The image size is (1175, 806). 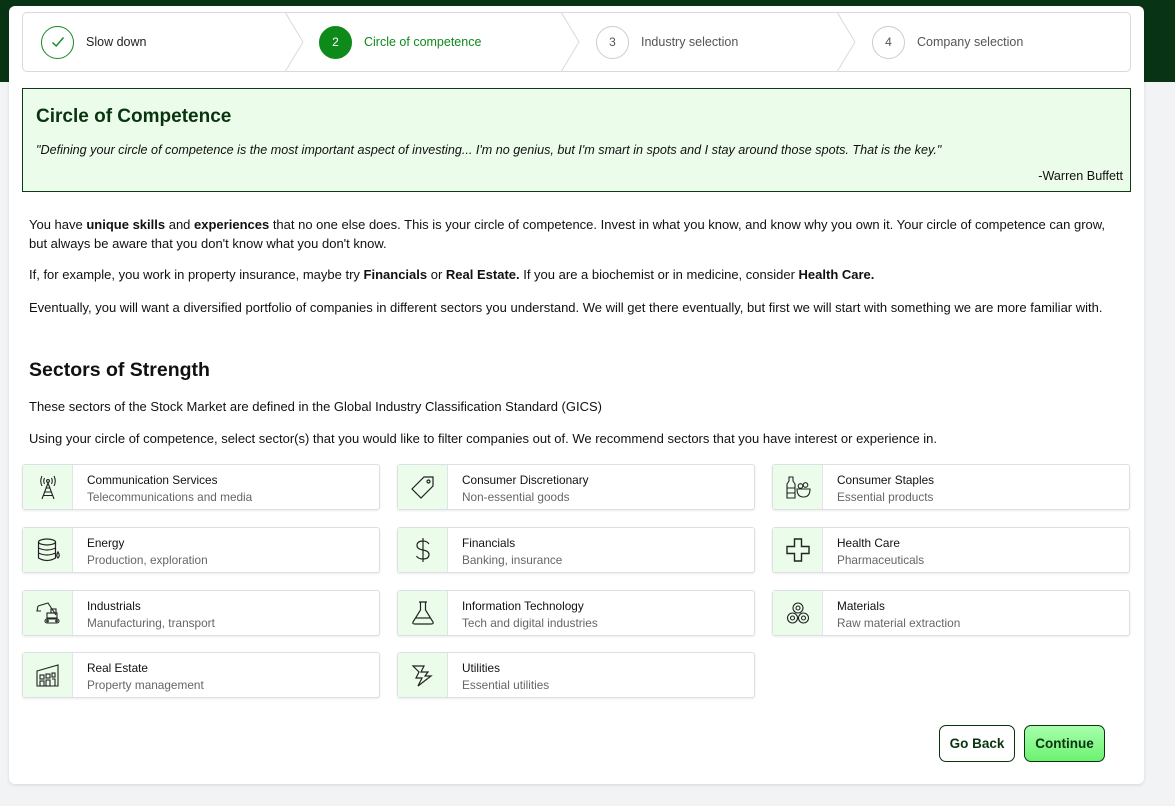 I want to click on go-back-button: Go Back, so click(x=977, y=743).